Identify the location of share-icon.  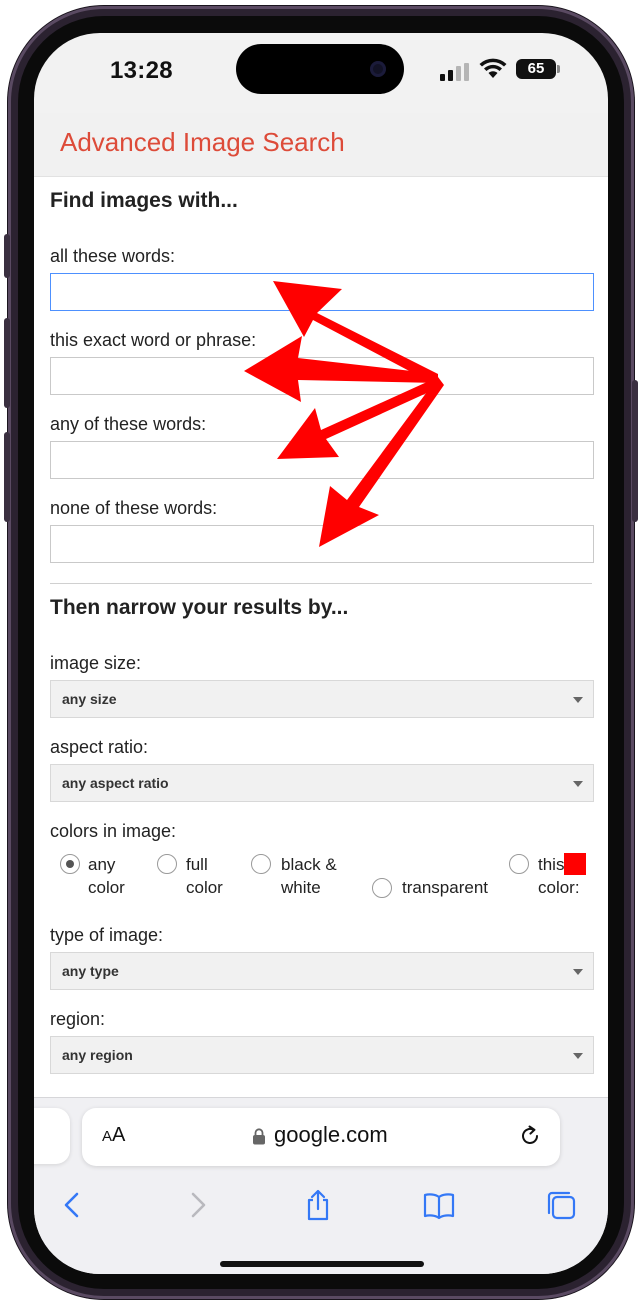
(318, 1205).